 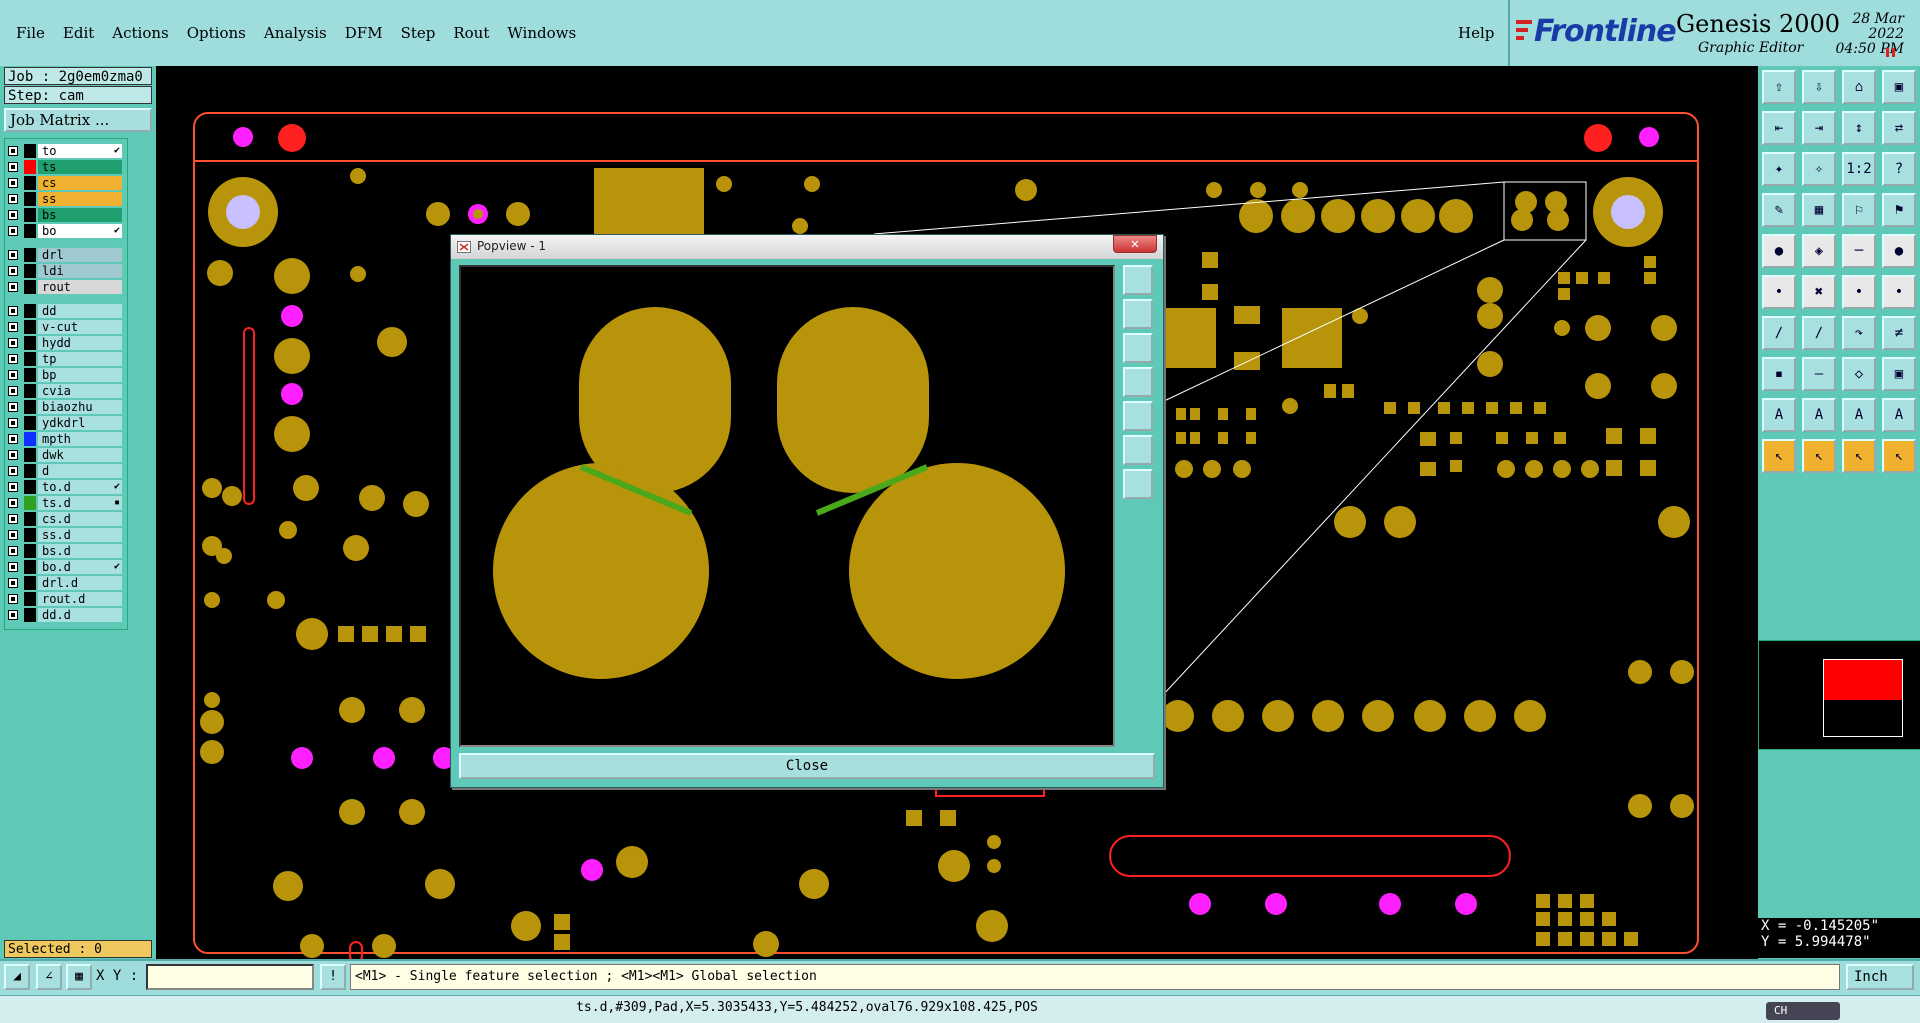 I want to click on toolbar-button-icon: ∕, so click(x=1779, y=333).